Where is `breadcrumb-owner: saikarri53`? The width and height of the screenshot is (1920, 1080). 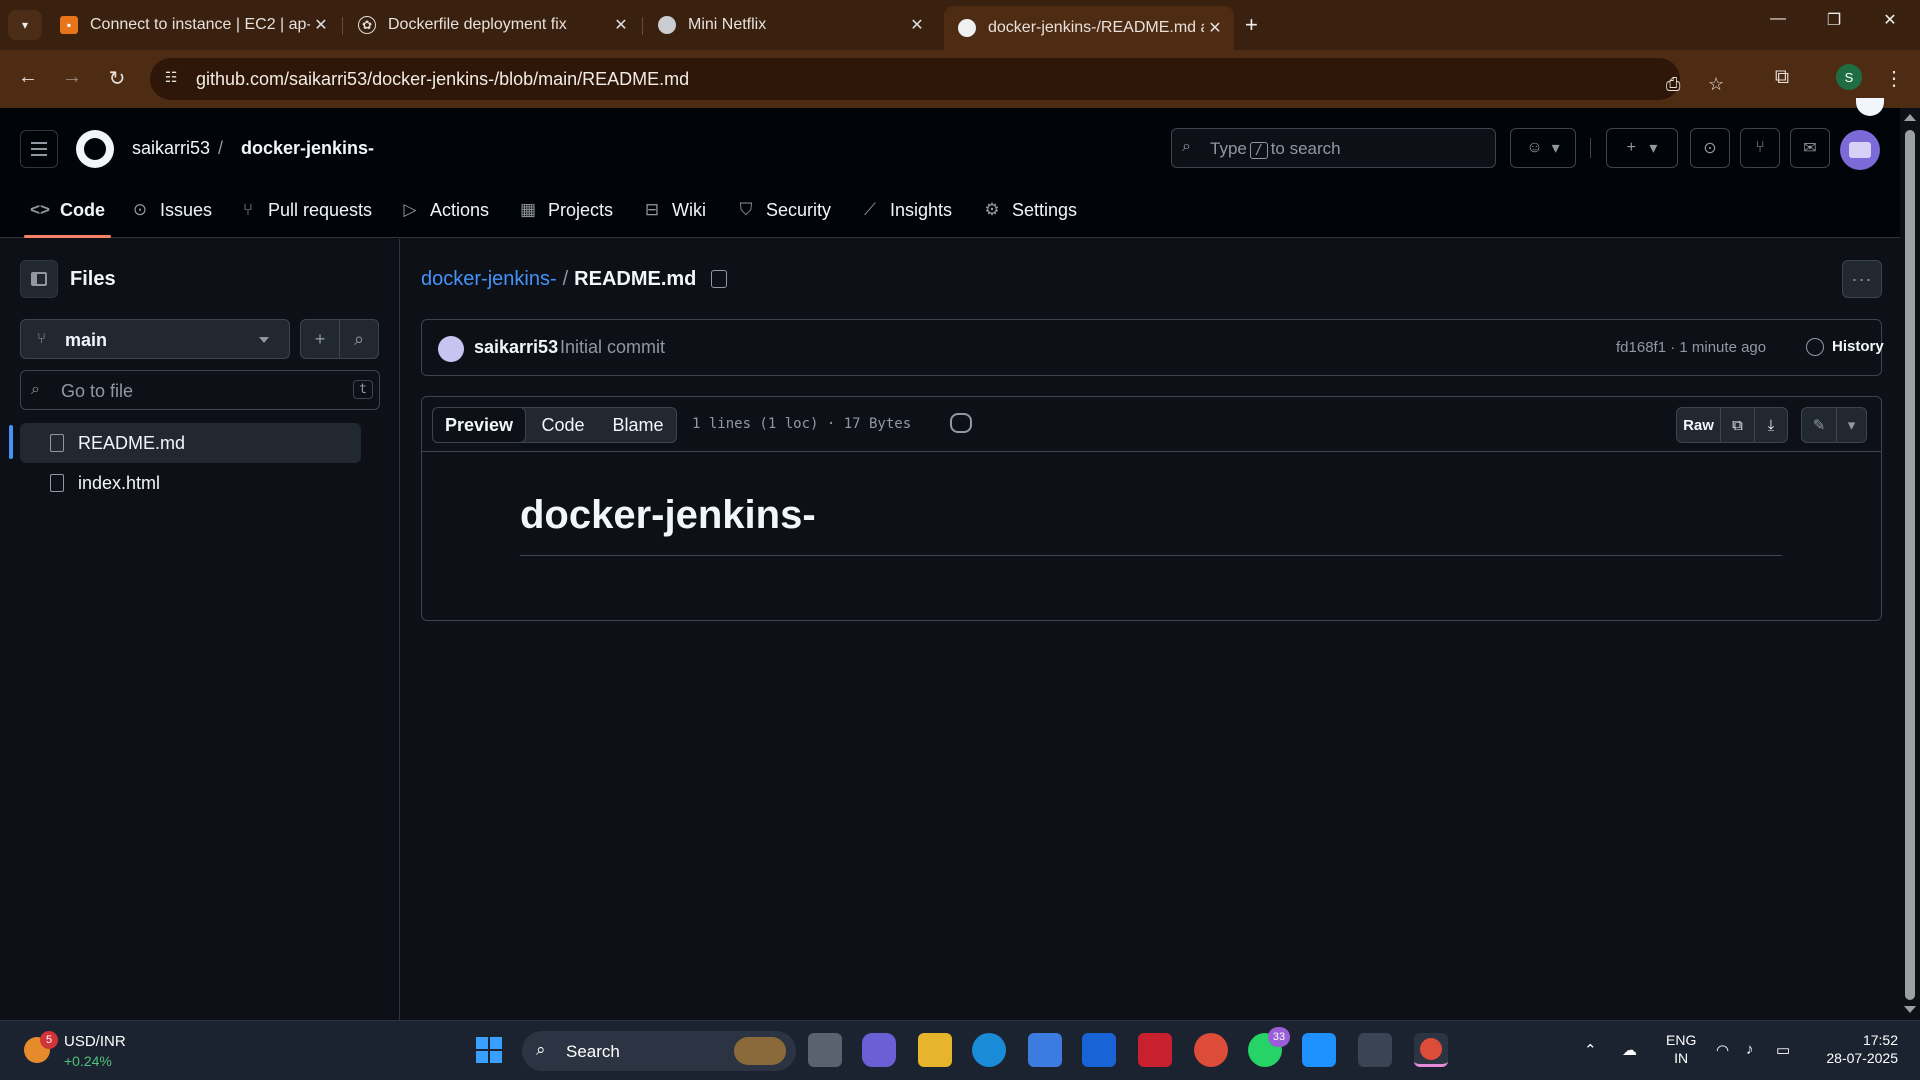
breadcrumb-owner: saikarri53 is located at coordinates (171, 148).